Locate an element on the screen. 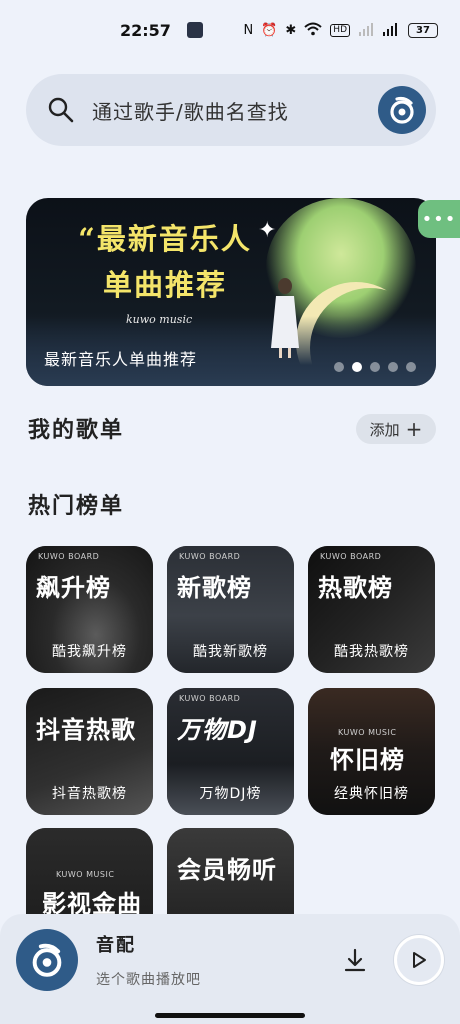 Image resolution: width=460 pixels, height=1024 pixels. bluetooth-icon: ✱ is located at coordinates (291, 30).